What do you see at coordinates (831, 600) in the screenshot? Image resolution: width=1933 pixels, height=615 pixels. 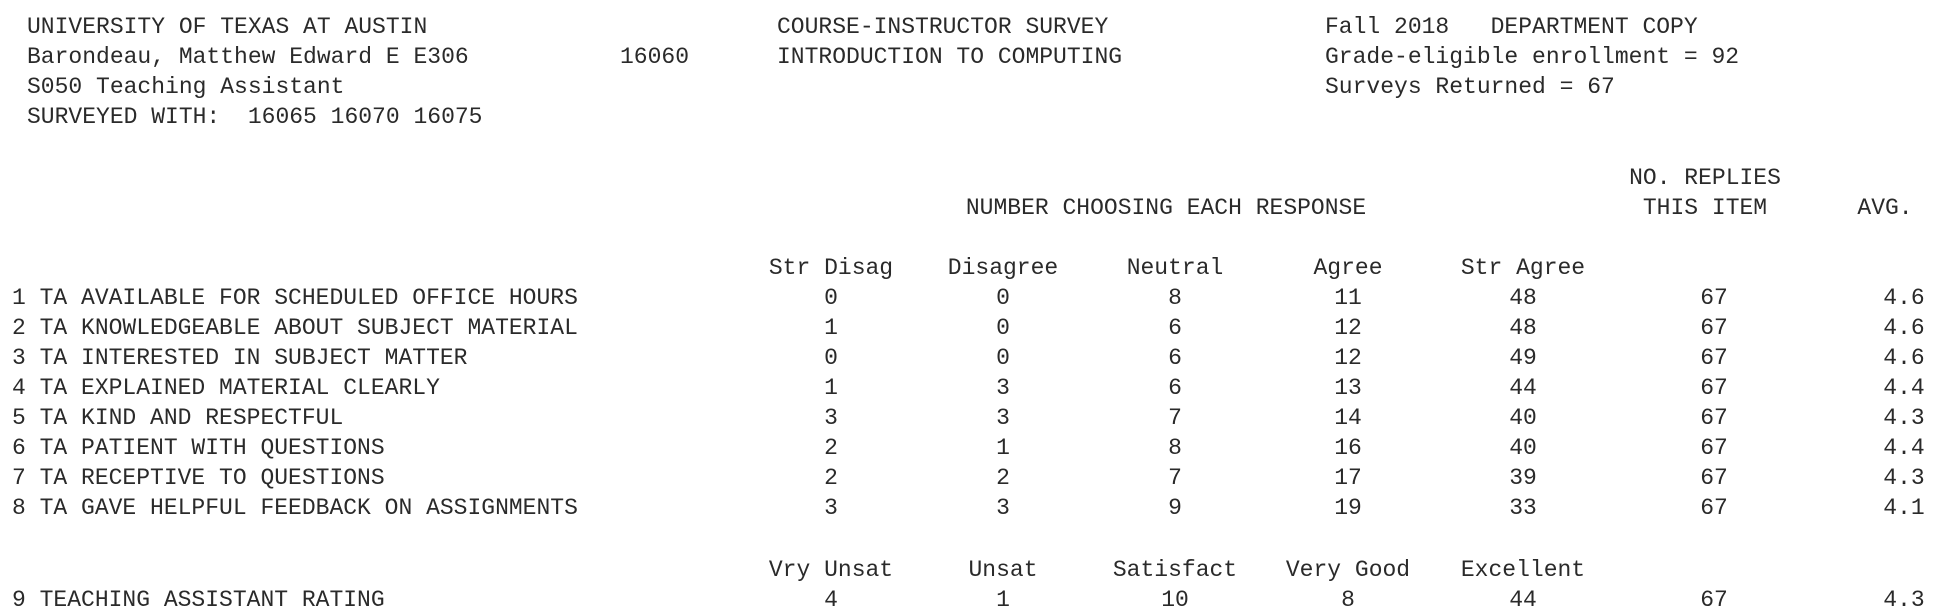 I see `response-count: 4` at bounding box center [831, 600].